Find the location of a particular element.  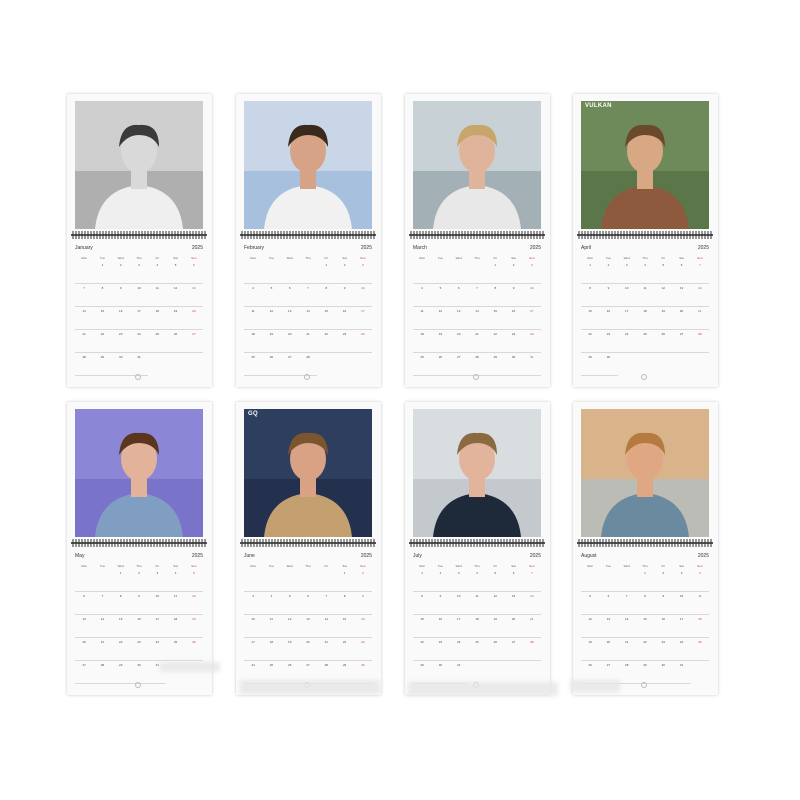

month-header: June 2025 is located at coordinates (308, 556).